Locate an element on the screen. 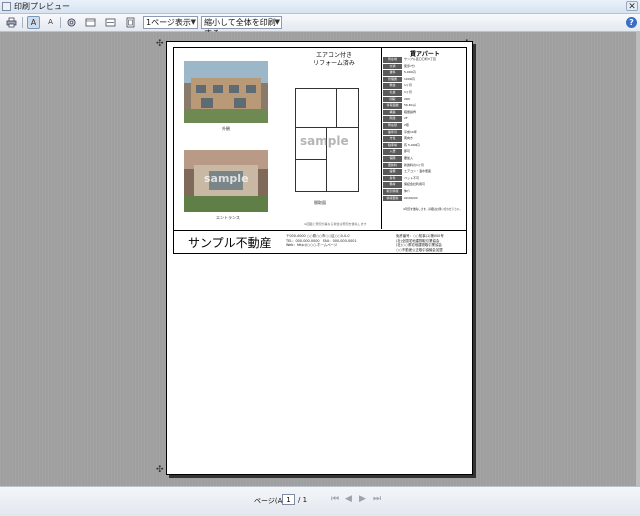  spec-label: 条件 is located at coordinates (392, 178).